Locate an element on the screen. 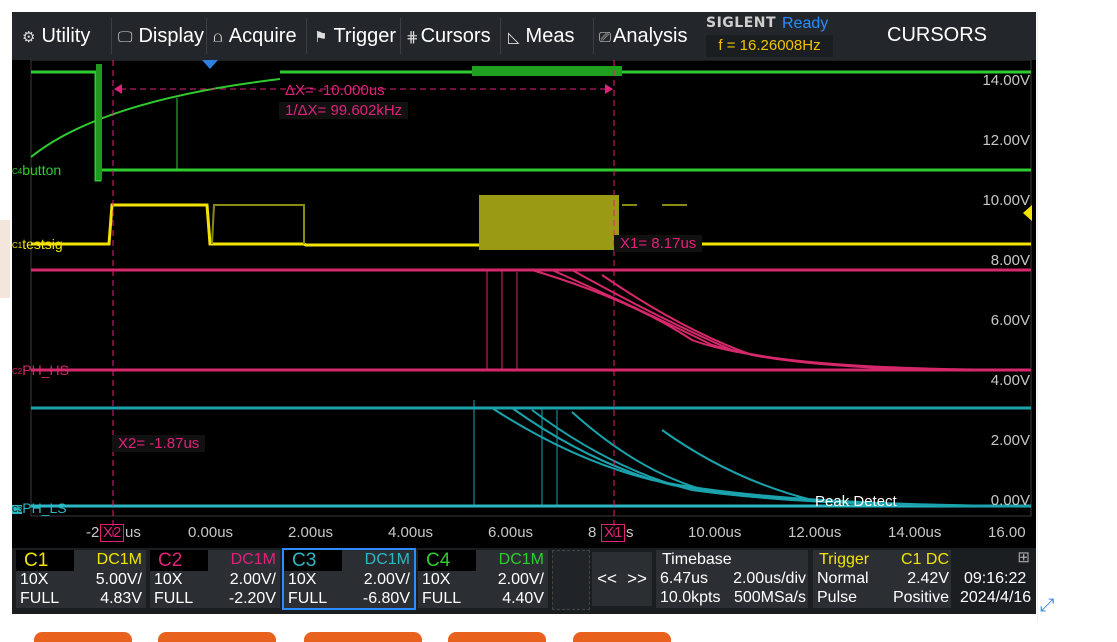 The image size is (1117, 642). channel-box-c1: C1 DC1M 10X 5.00V/ FULL 4.83V is located at coordinates (81, 579).